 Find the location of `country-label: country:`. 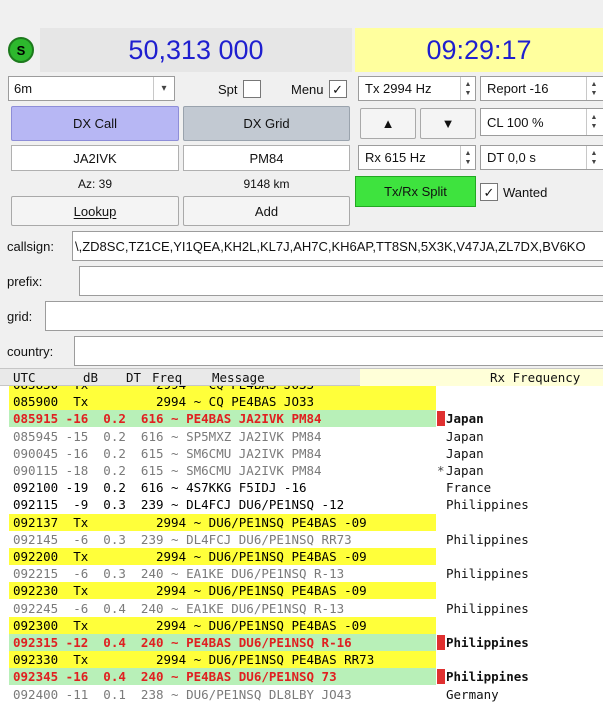

country-label: country: is located at coordinates (30, 351).